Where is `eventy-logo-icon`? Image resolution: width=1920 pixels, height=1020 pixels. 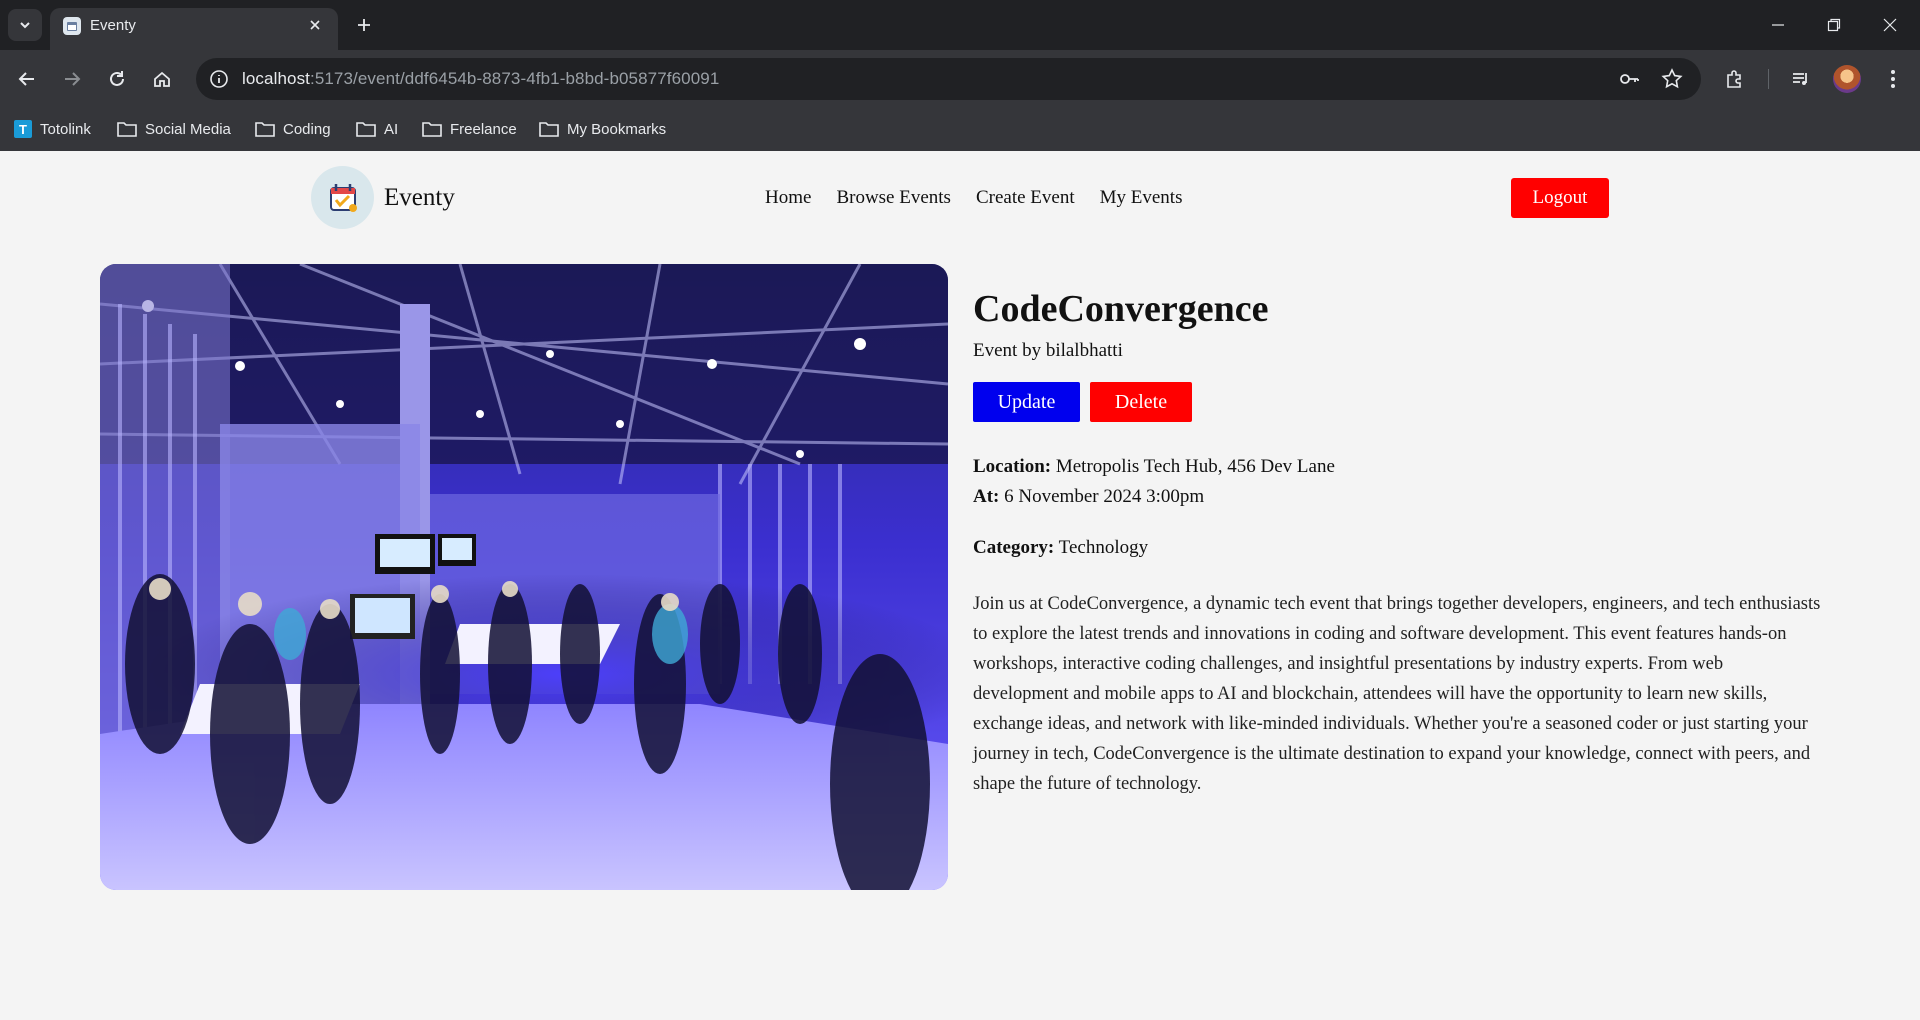
eventy-logo-icon is located at coordinates (342, 197).